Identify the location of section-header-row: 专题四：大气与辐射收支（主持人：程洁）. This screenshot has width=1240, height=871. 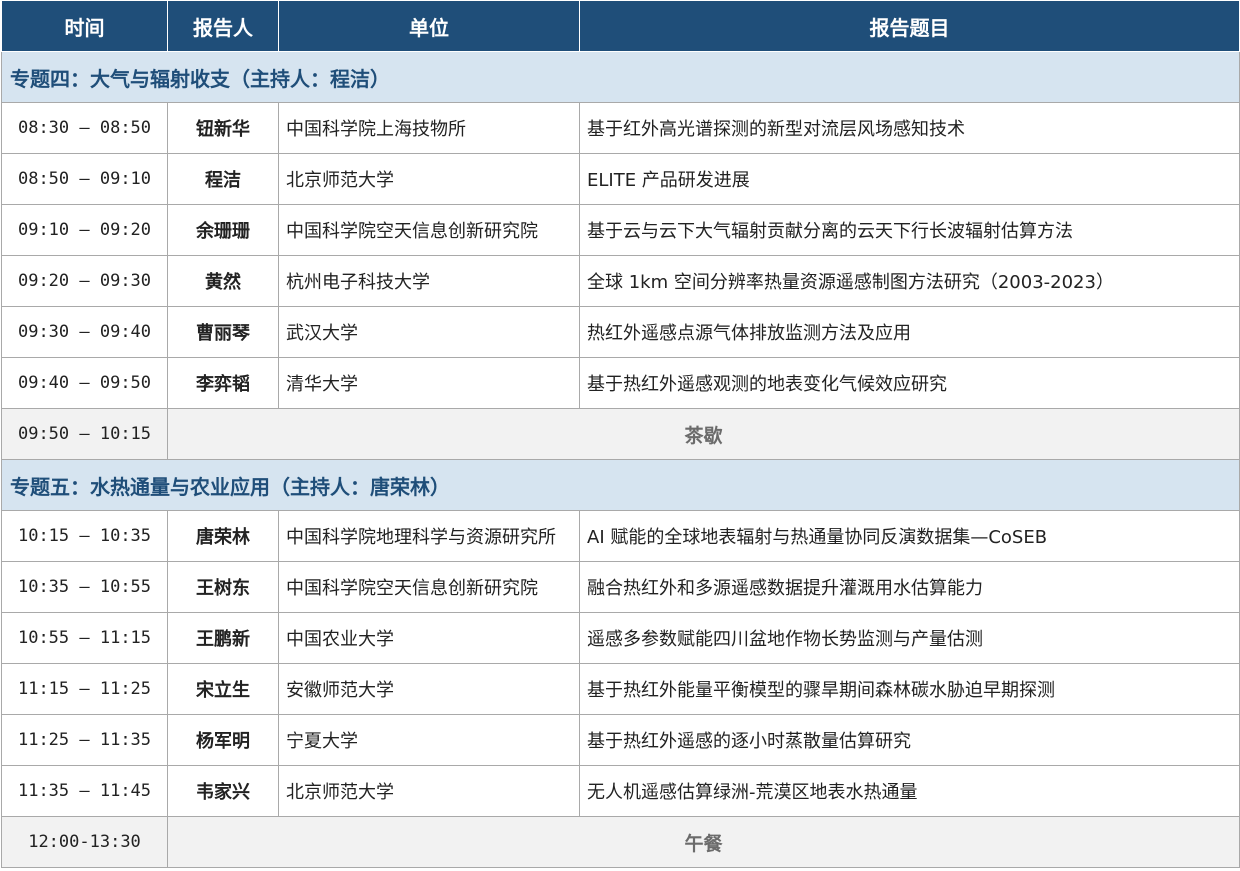
(620, 77).